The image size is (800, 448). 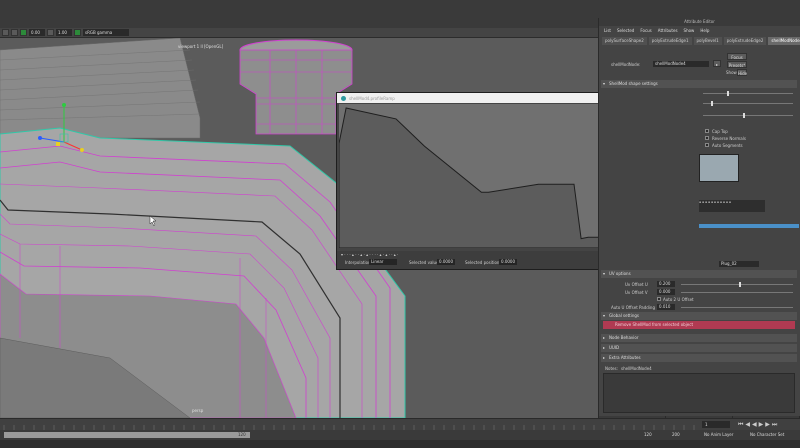 What do you see at coordinates (636, 292) in the screenshot?
I see `uv-offset-v-label: Uv Offset V` at bounding box center [636, 292].